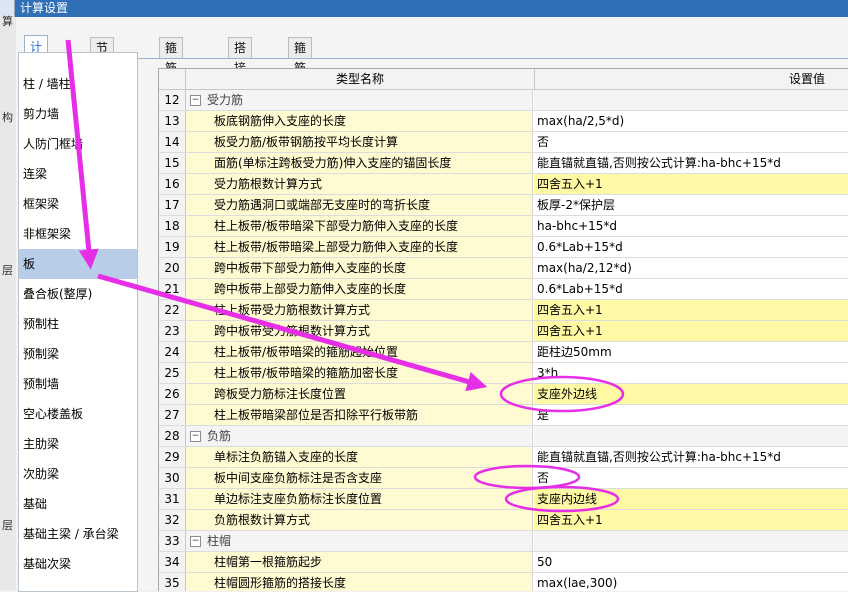 The image size is (848, 592). Describe the element at coordinates (359, 100) in the screenshot. I see `group-name-cell: − 受力筋` at that location.